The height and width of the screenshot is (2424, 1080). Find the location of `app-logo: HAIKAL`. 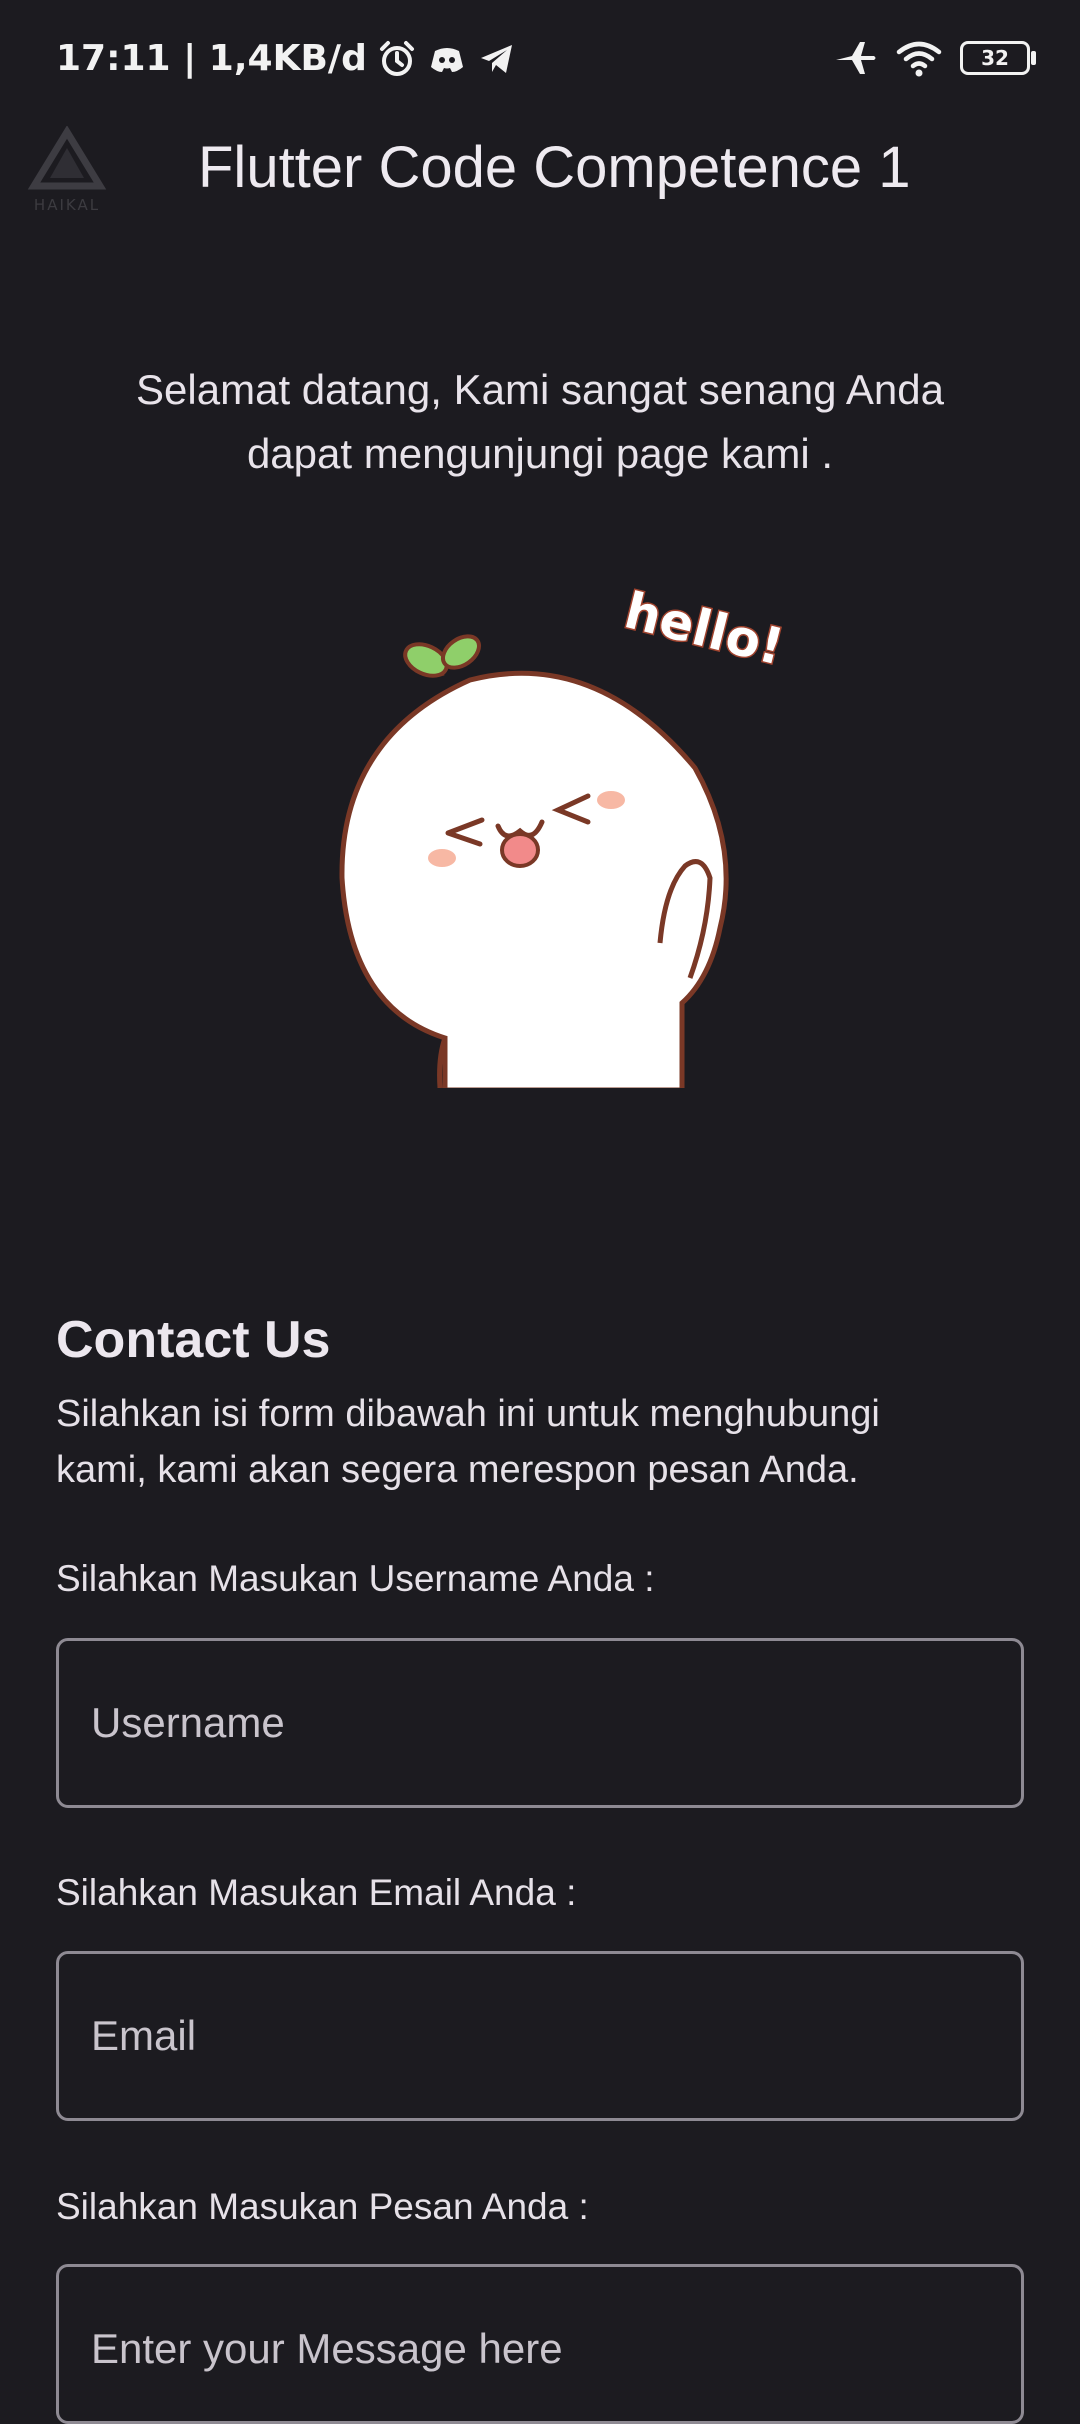

app-logo: HAIKAL is located at coordinates (67, 171).